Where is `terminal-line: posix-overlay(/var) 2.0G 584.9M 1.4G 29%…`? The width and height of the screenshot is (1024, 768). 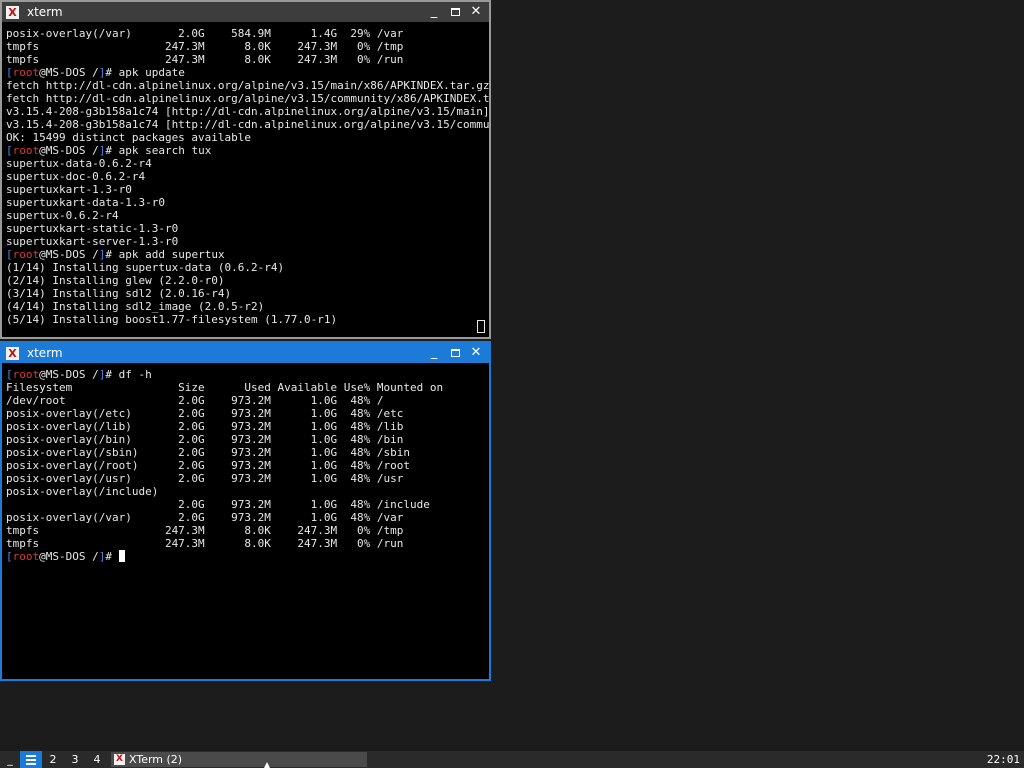
terminal-line: posix-overlay(/var) 2.0G 584.9M 1.4G 29%… is located at coordinates (205, 33).